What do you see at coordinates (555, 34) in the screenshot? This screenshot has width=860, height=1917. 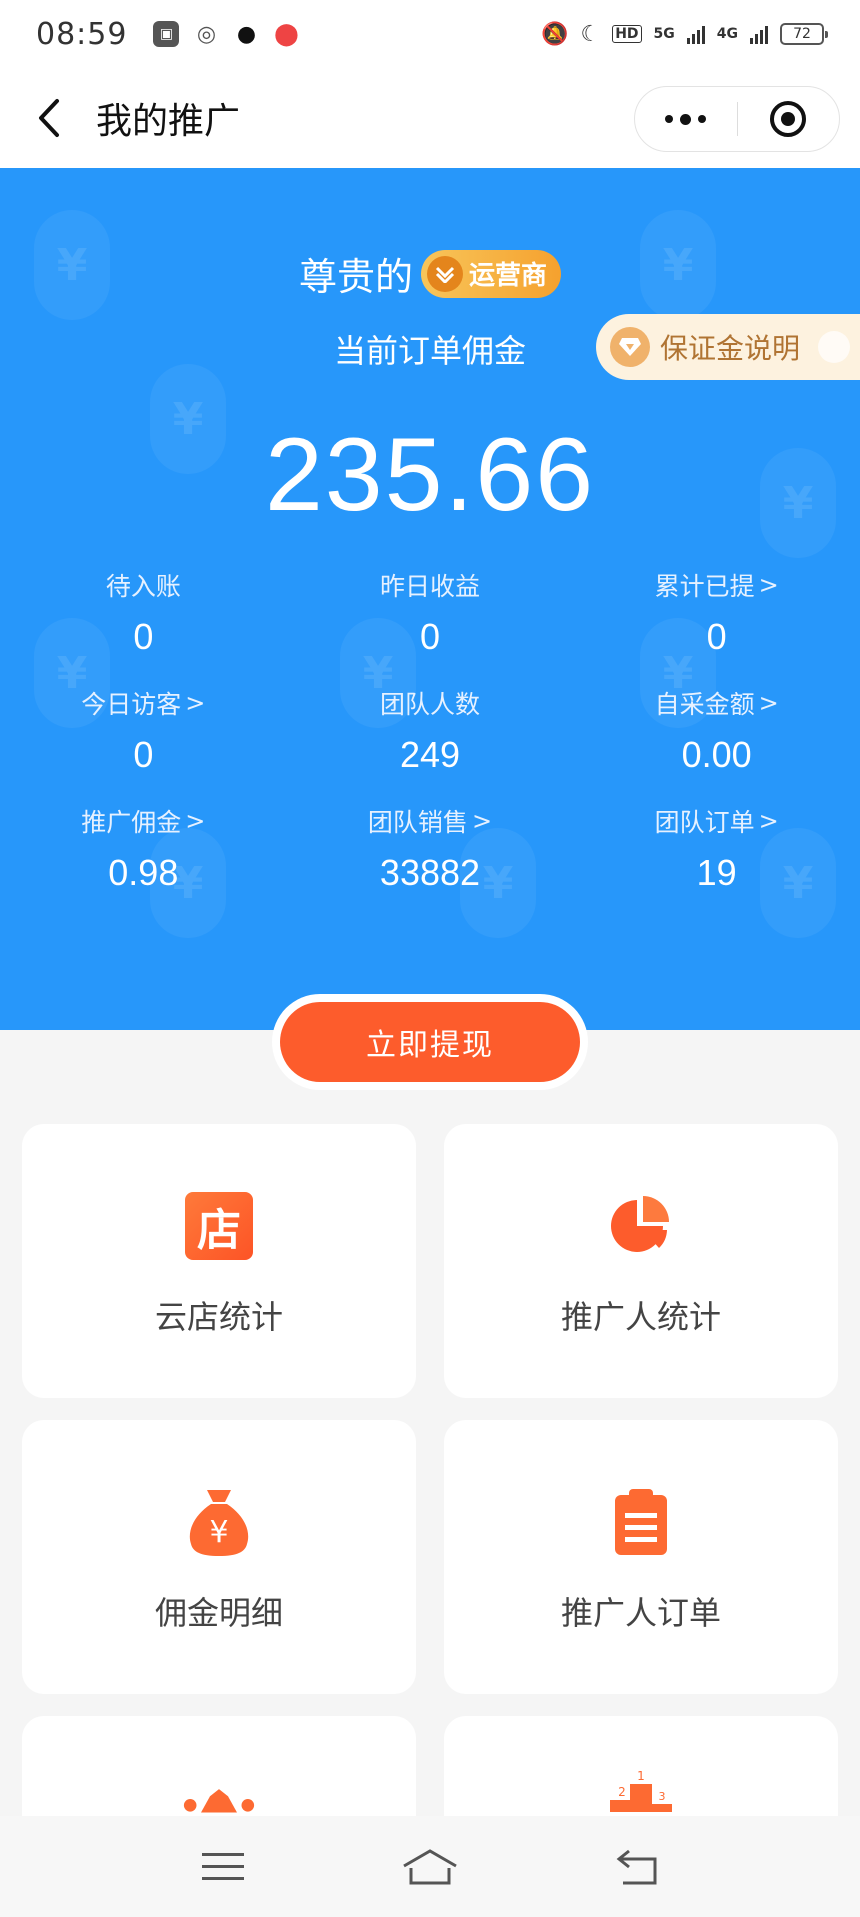 I see `mute-icon: 🔕` at bounding box center [555, 34].